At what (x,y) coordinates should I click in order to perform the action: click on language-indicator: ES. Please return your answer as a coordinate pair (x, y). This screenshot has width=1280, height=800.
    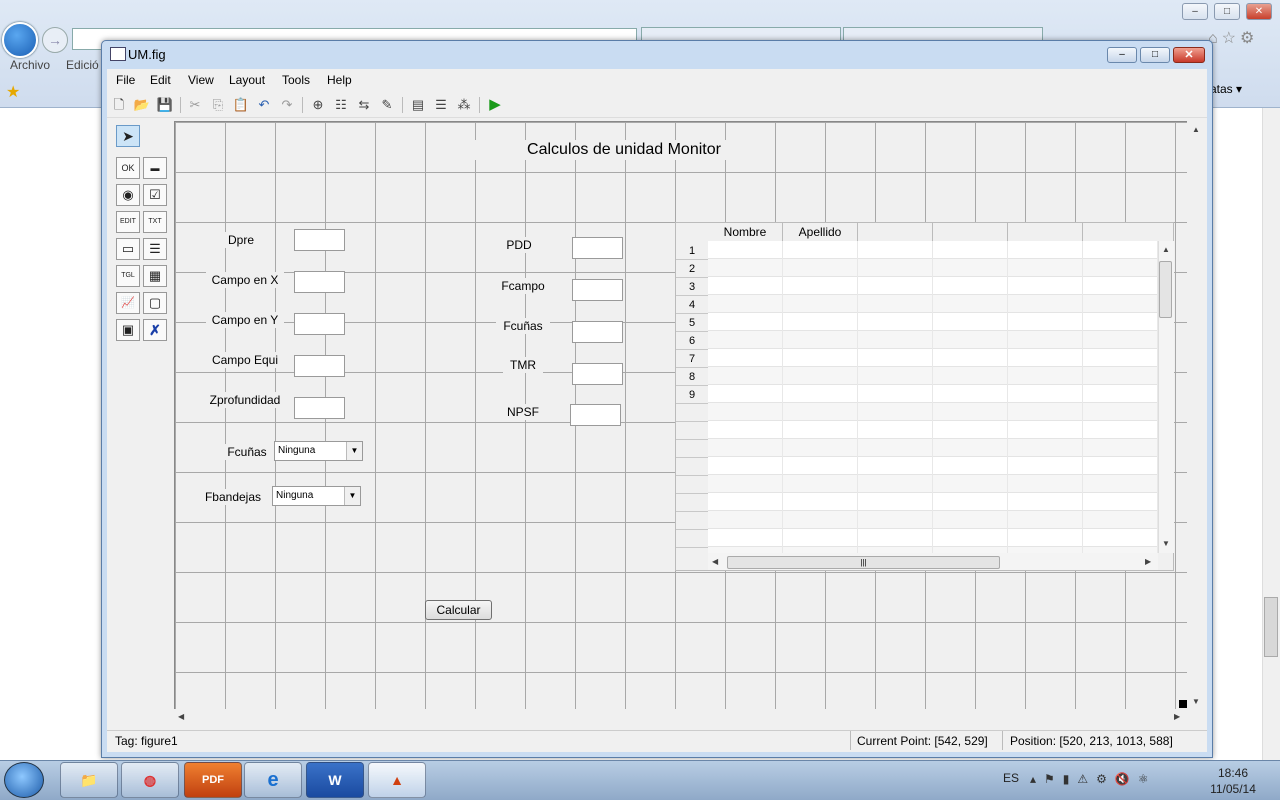
    Looking at the image, I should click on (1011, 778).